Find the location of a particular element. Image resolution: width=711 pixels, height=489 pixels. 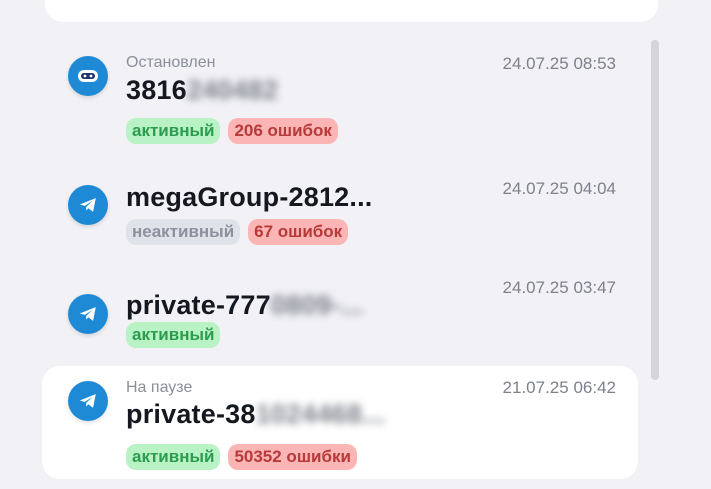

status-badge: неактивный is located at coordinates (183, 232).